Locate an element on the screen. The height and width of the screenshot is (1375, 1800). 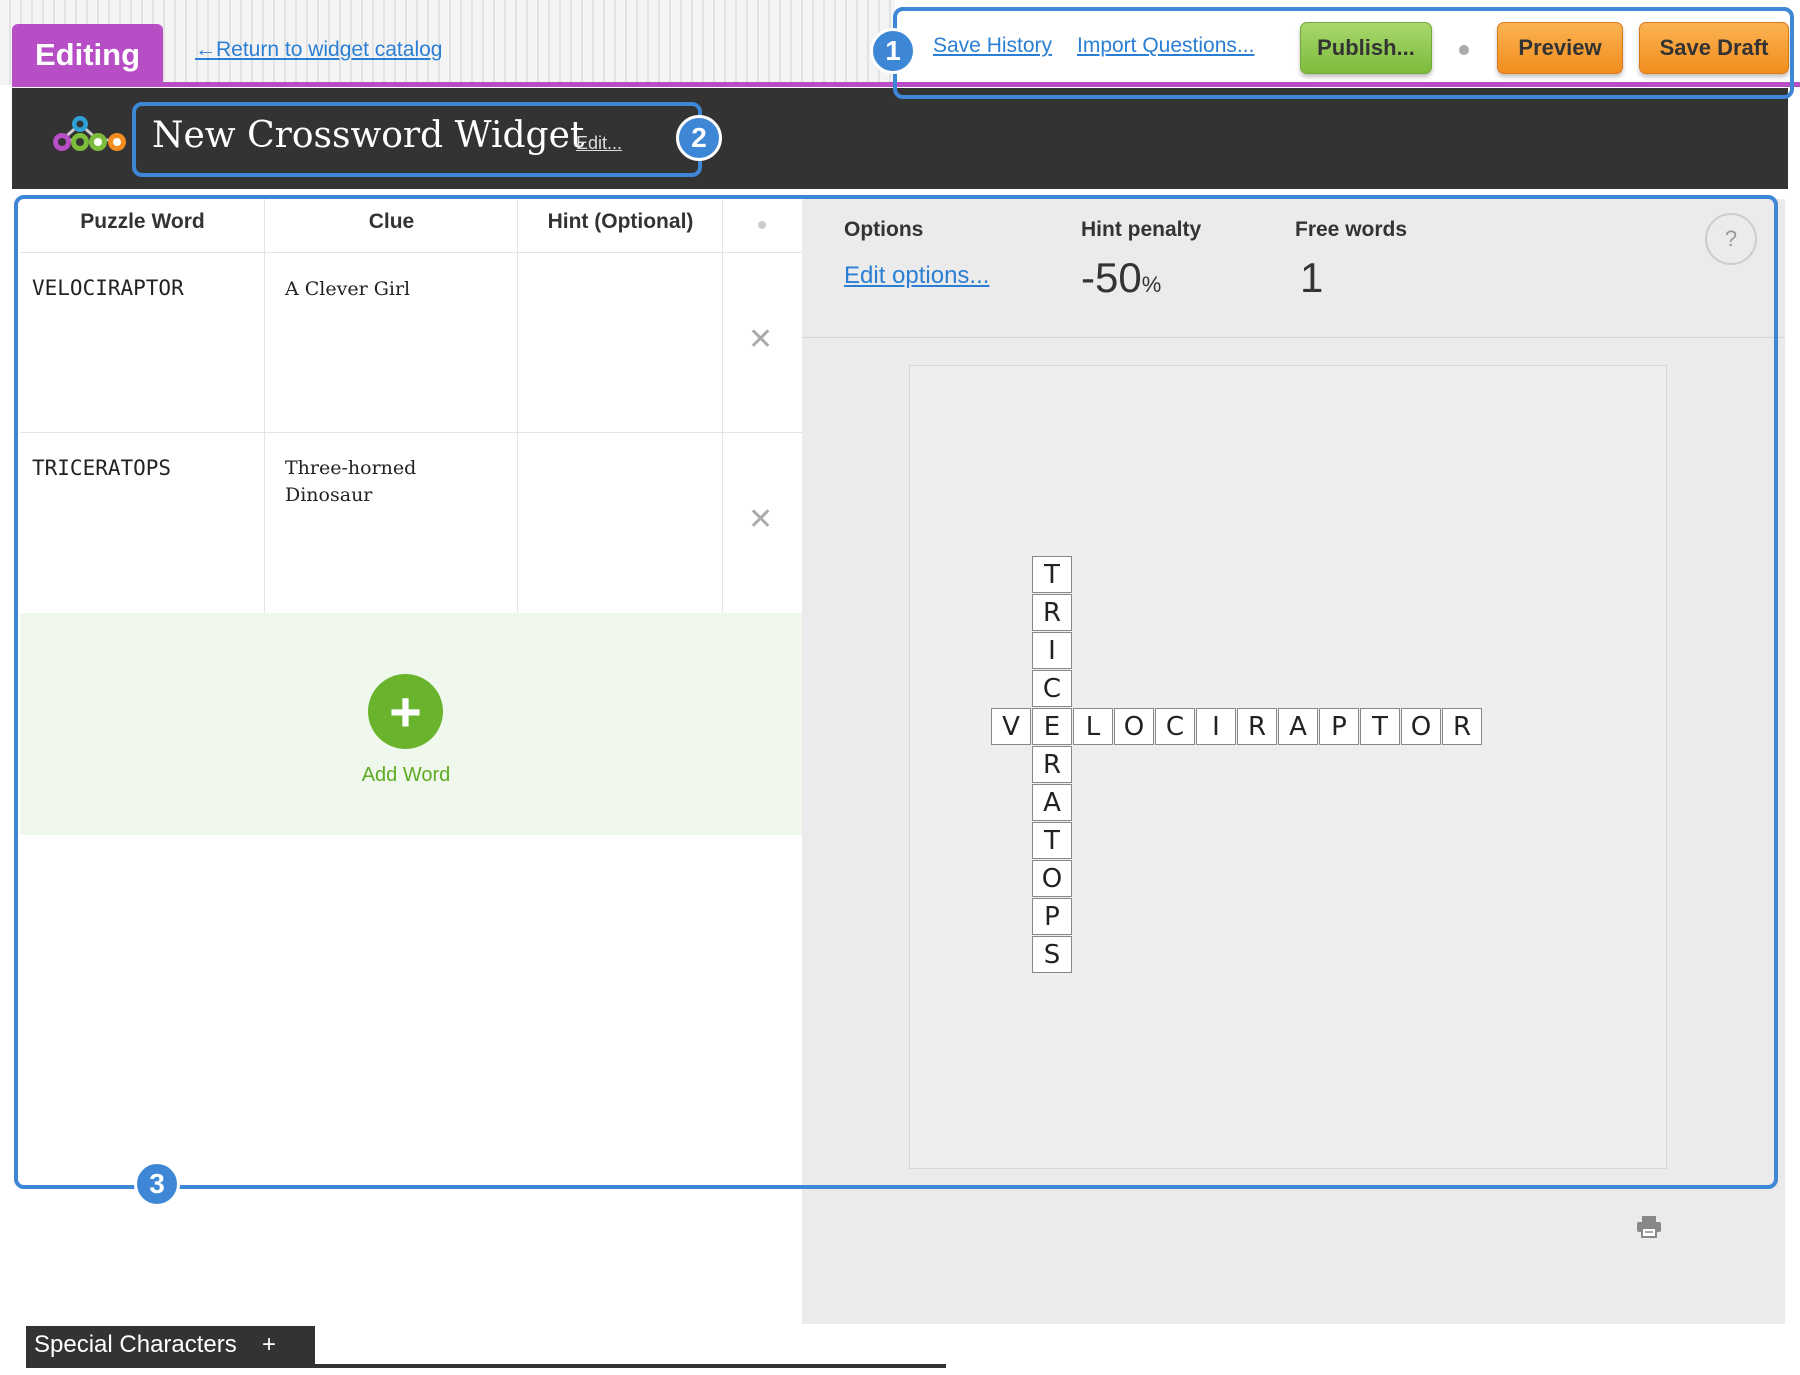
special-characters-label: Special Characters is located at coordinates (135, 1344).